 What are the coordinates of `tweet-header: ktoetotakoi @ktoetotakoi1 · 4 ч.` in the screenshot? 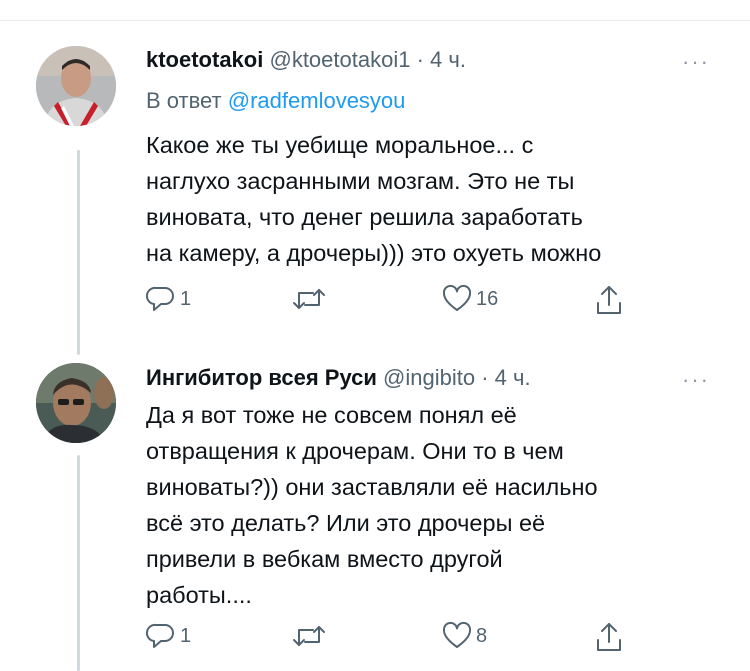 It's located at (306, 60).